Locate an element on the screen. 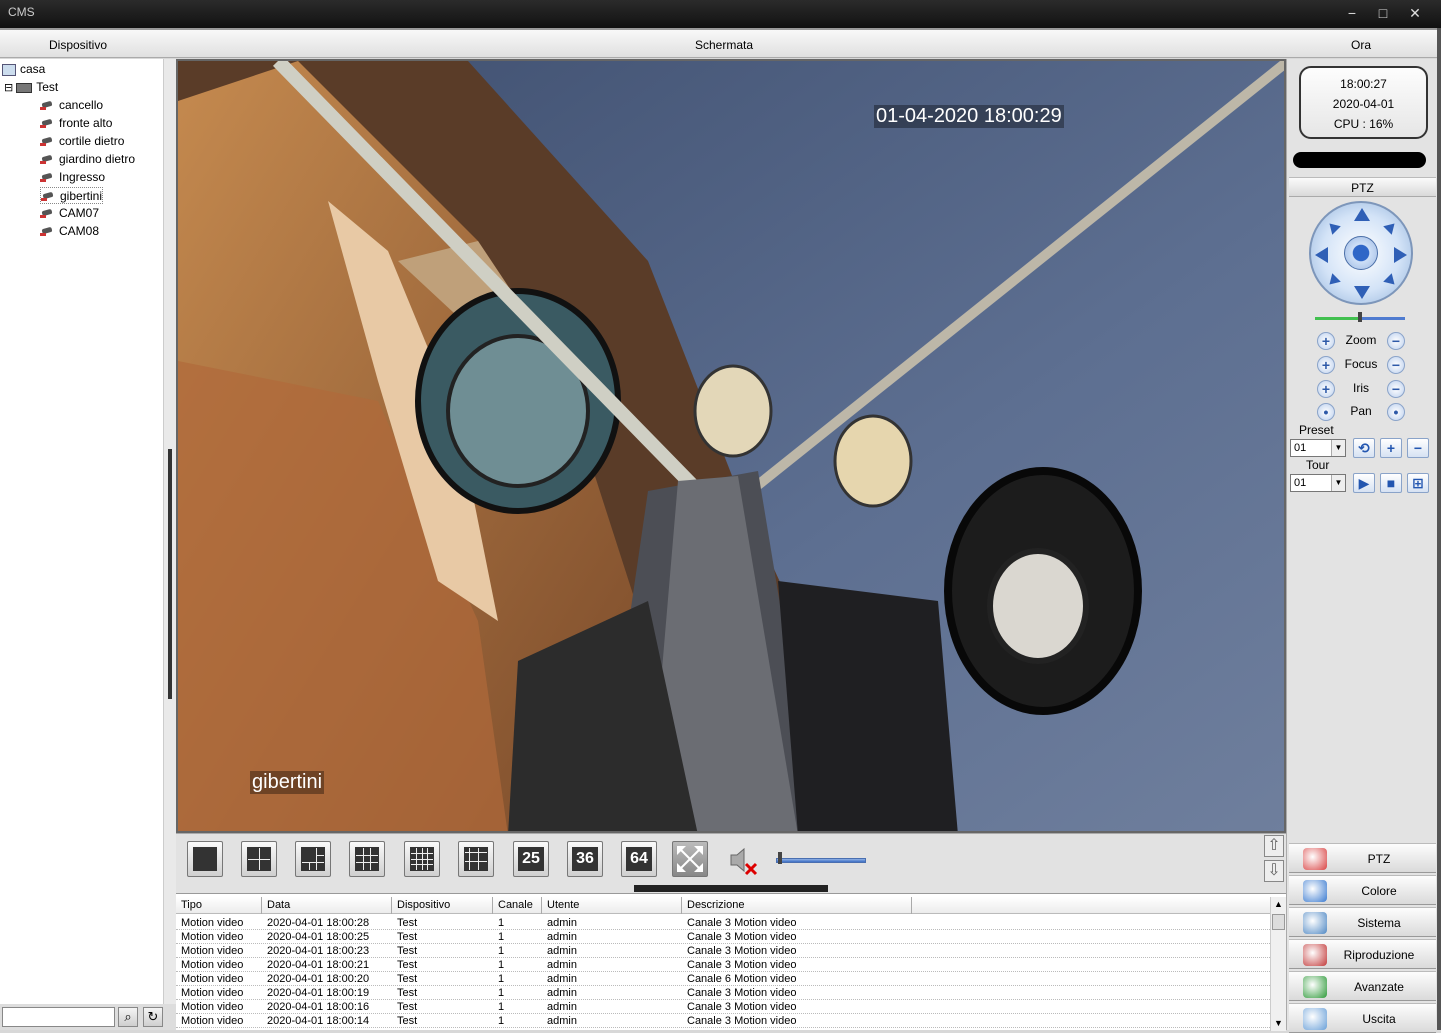  mute-icon is located at coordinates (744, 860).